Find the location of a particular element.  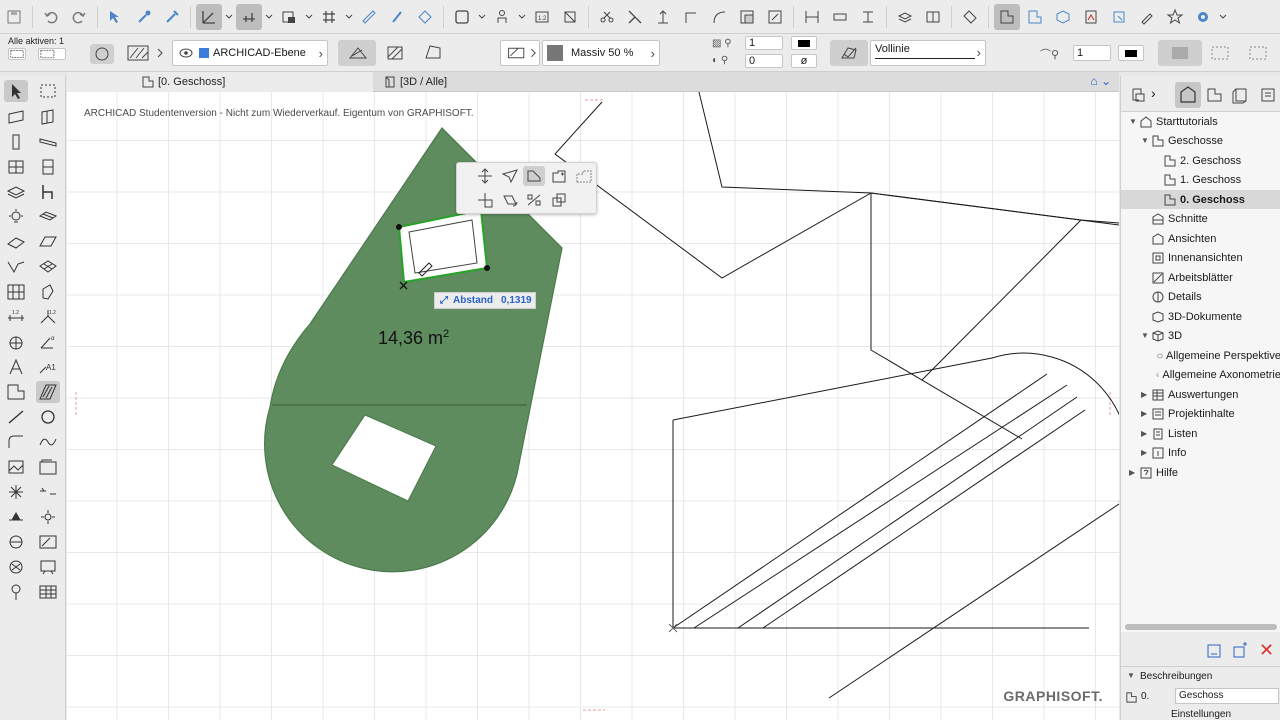

slab-icon is located at coordinates (16, 192).